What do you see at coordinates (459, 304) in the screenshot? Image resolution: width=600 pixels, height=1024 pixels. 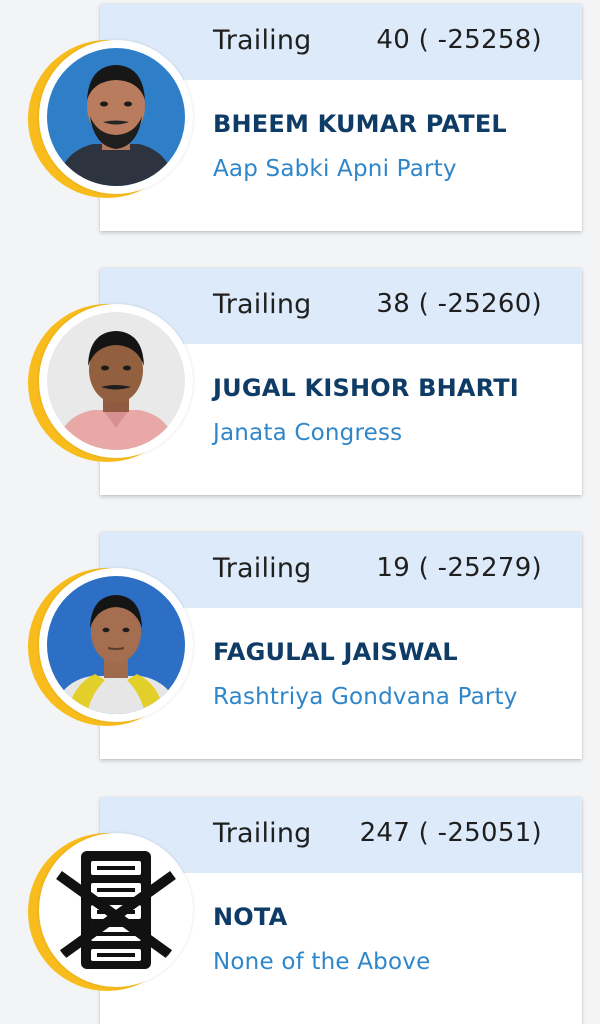 I see `vote-count: 38 ( -25260)` at bounding box center [459, 304].